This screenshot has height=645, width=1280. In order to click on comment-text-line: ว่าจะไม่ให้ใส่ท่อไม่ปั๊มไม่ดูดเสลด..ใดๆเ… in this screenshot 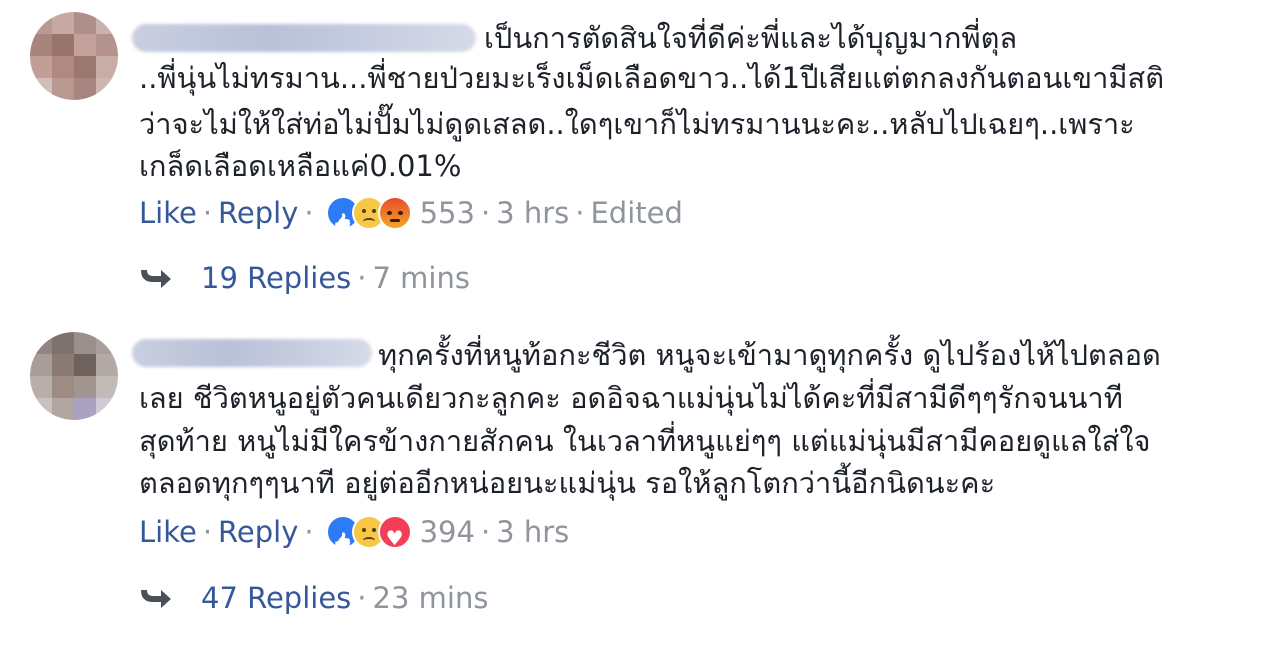, I will do `click(637, 124)`.